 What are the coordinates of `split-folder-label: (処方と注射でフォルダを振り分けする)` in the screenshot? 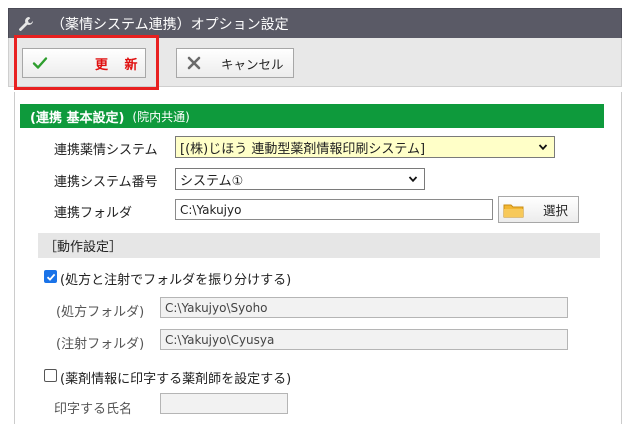 It's located at (176, 280).